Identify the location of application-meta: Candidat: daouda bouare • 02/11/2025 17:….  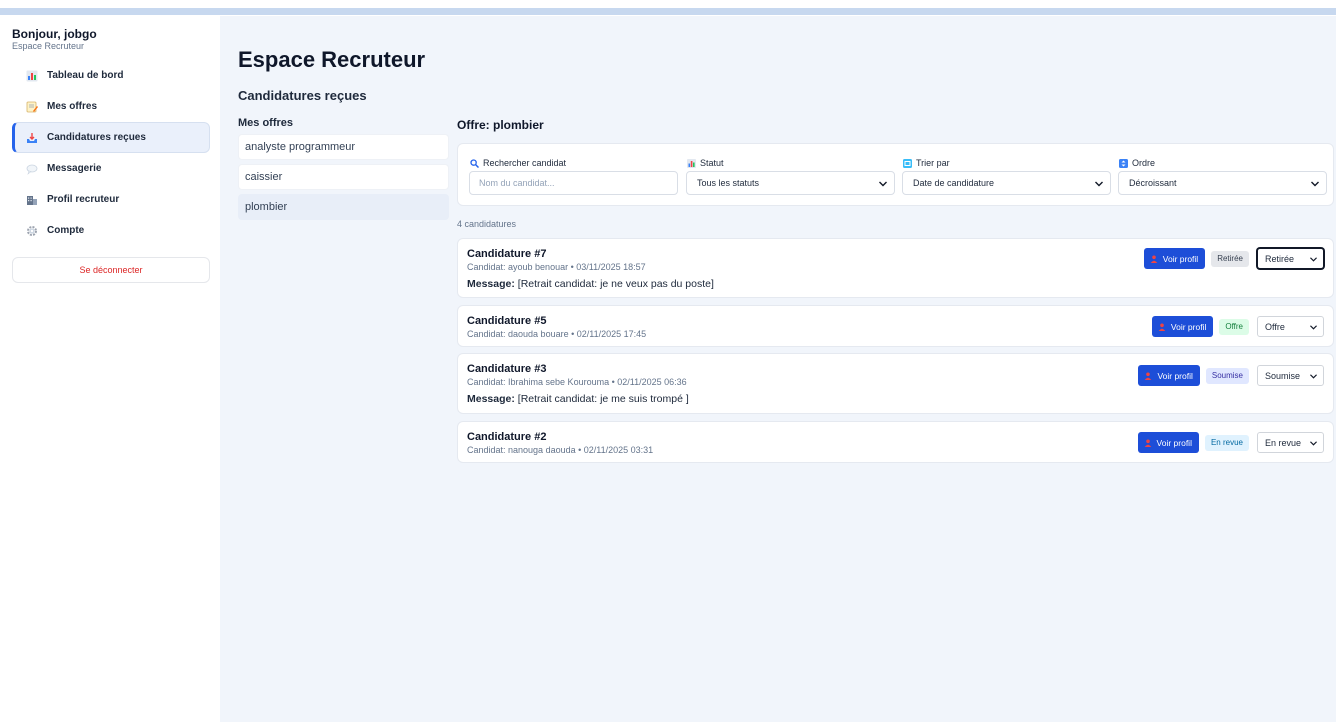
(557, 334).